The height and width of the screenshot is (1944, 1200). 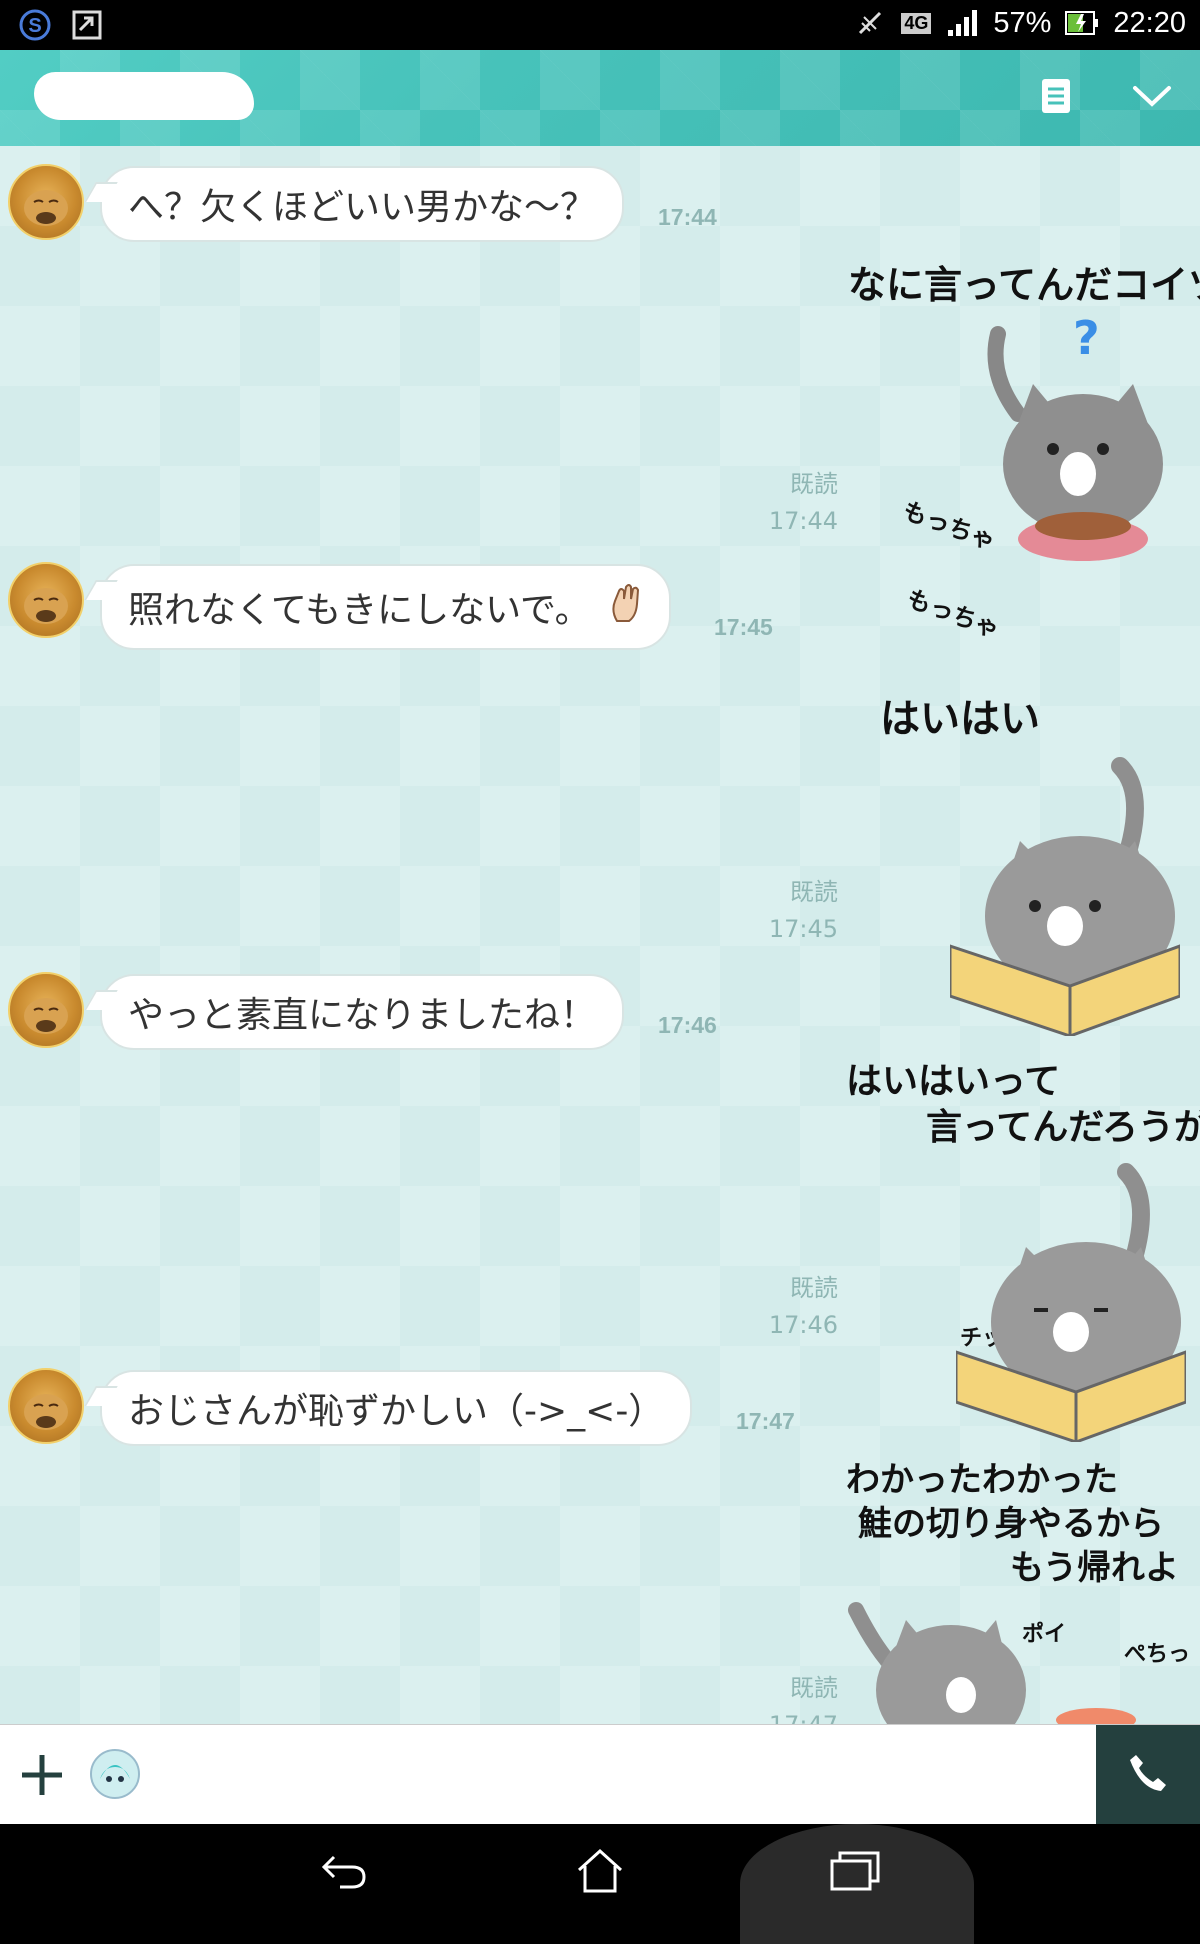 What do you see at coordinates (396, 1411) in the screenshot?
I see `message-text: おじさんが恥ずかしい（->_<-）` at bounding box center [396, 1411].